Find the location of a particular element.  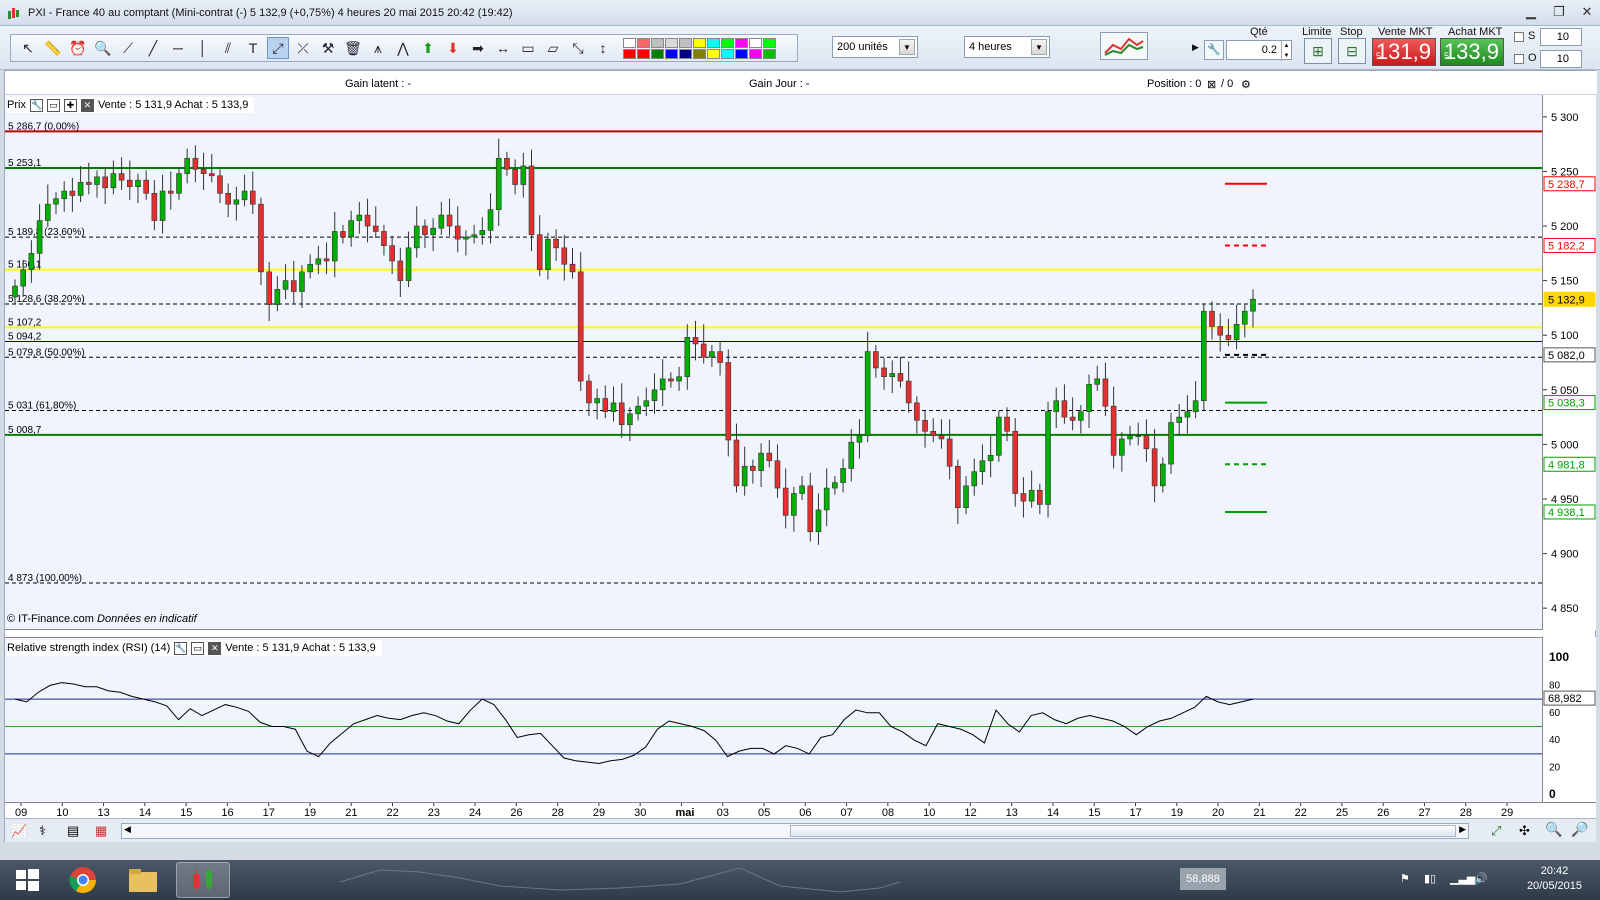

color-palette is located at coordinates (699, 48).